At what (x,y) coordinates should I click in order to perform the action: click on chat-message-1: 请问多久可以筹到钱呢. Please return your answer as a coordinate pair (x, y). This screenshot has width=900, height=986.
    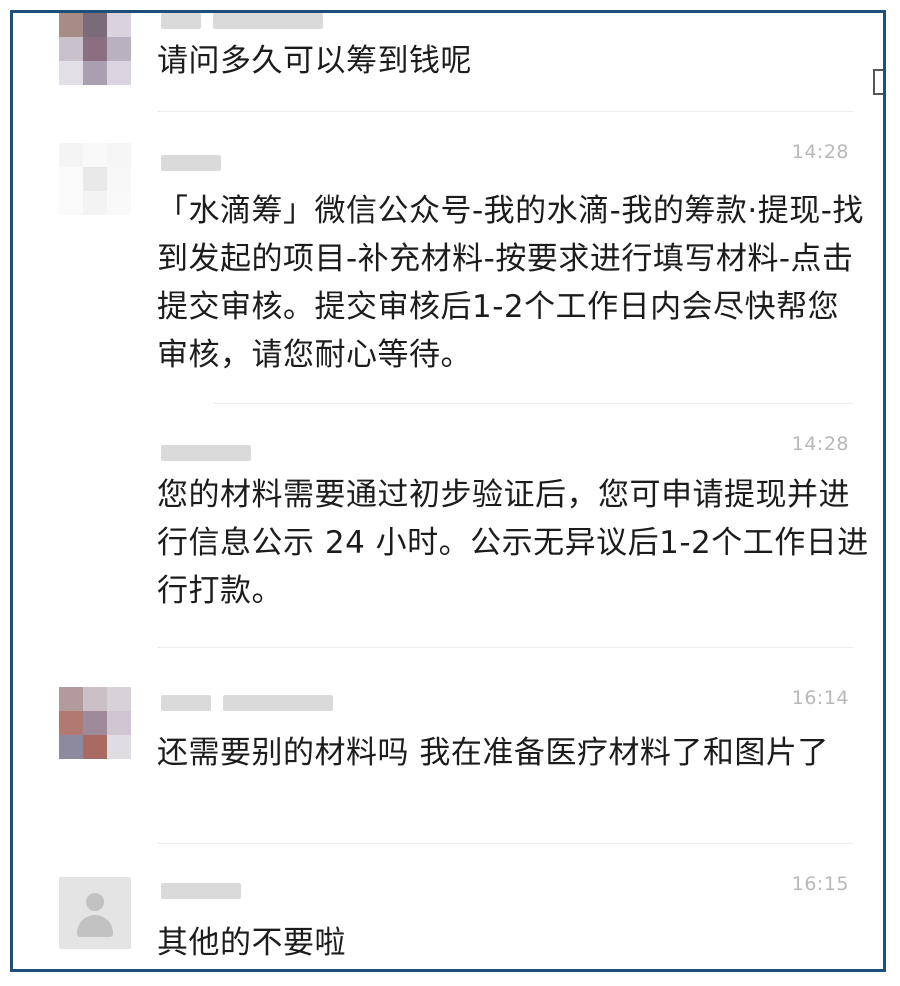
    Looking at the image, I should click on (448, 63).